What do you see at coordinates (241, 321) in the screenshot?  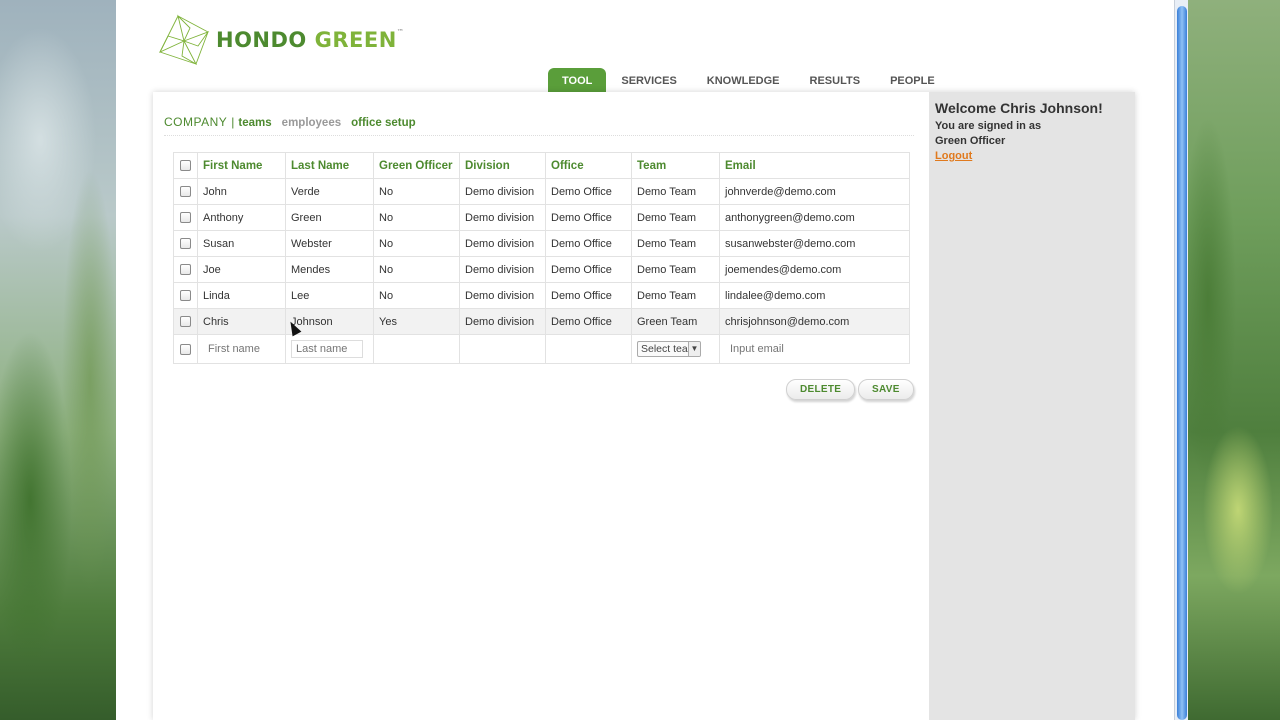 I see `cell-first-name: Chris` at bounding box center [241, 321].